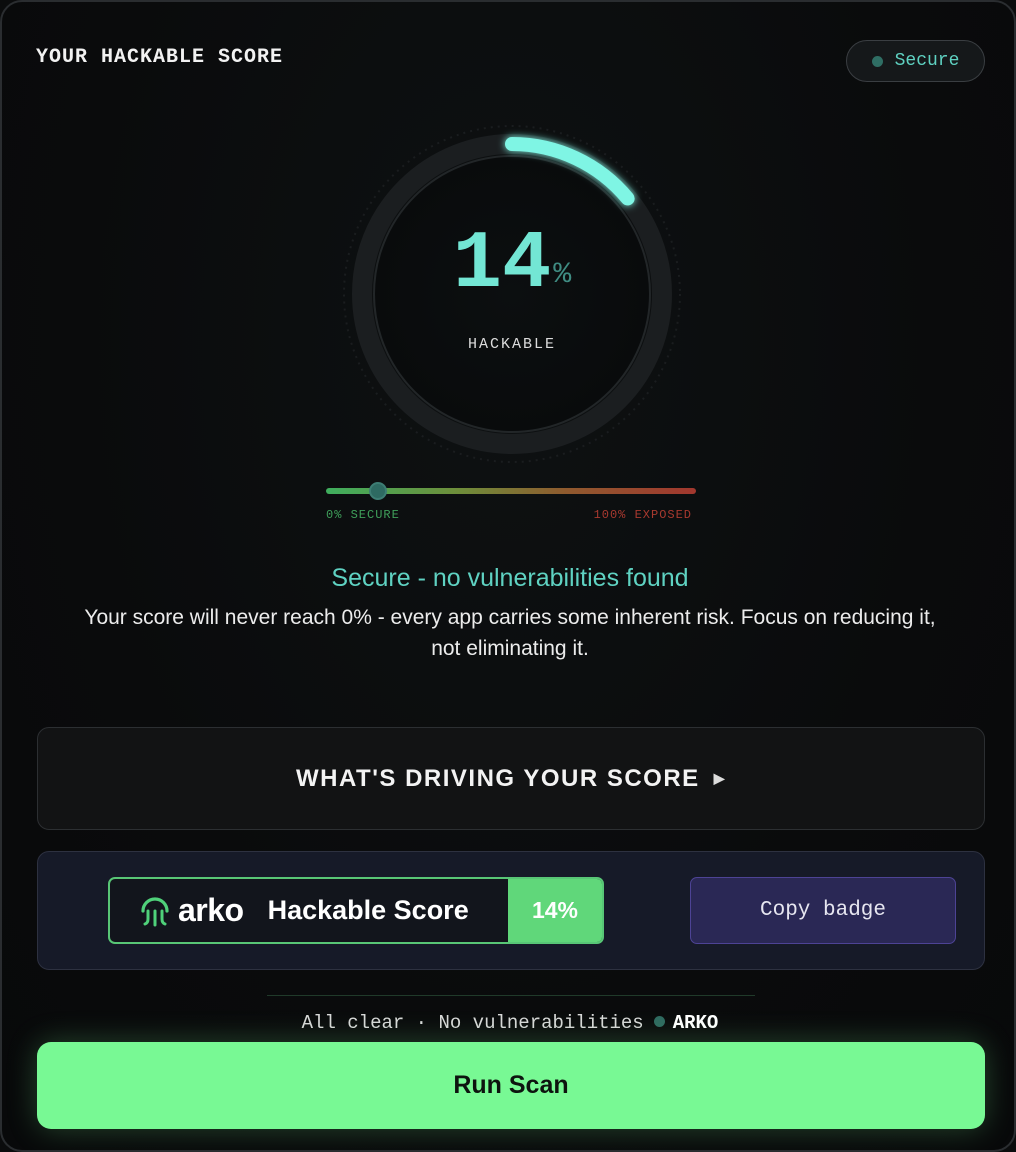 Image resolution: width=1016 pixels, height=1152 pixels. What do you see at coordinates (927, 61) in the screenshot?
I see `status-badge-label: Secure` at bounding box center [927, 61].